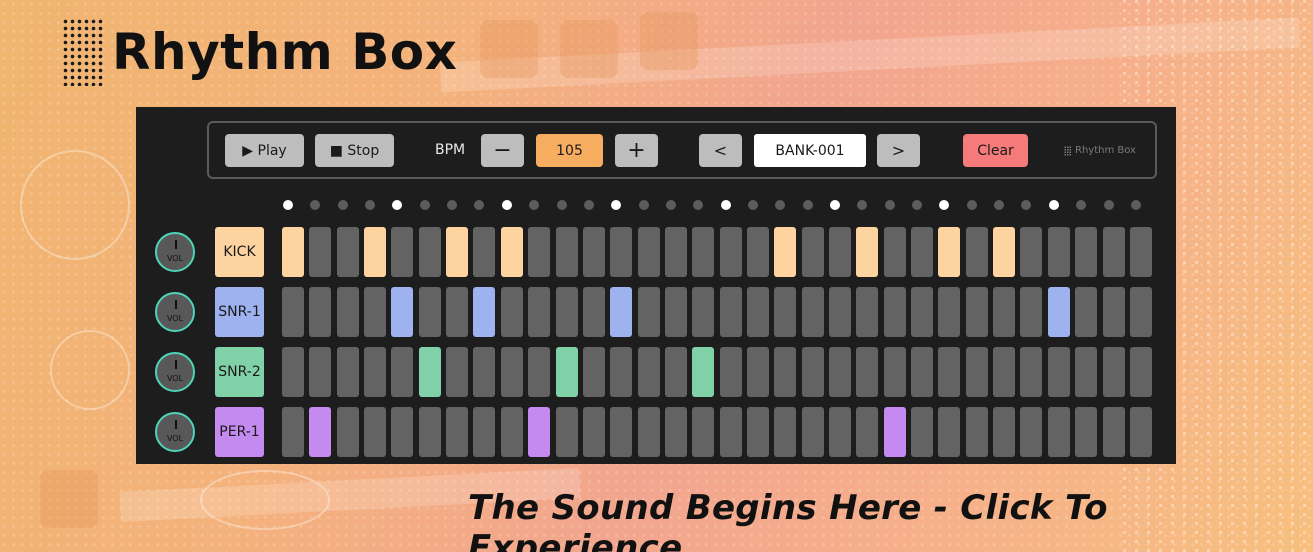  What do you see at coordinates (636, 150) in the screenshot?
I see `bpm-increase-button: +` at bounding box center [636, 150].